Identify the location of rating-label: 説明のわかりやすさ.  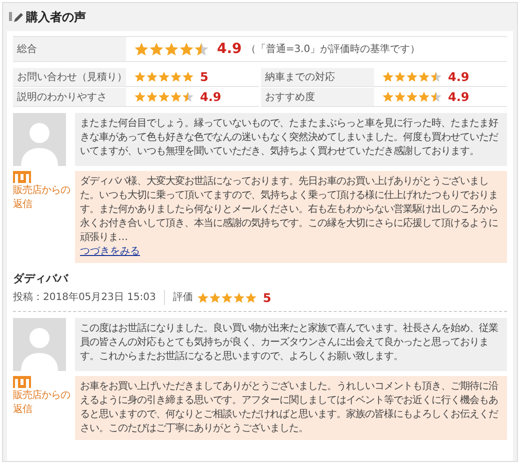
(69, 97).